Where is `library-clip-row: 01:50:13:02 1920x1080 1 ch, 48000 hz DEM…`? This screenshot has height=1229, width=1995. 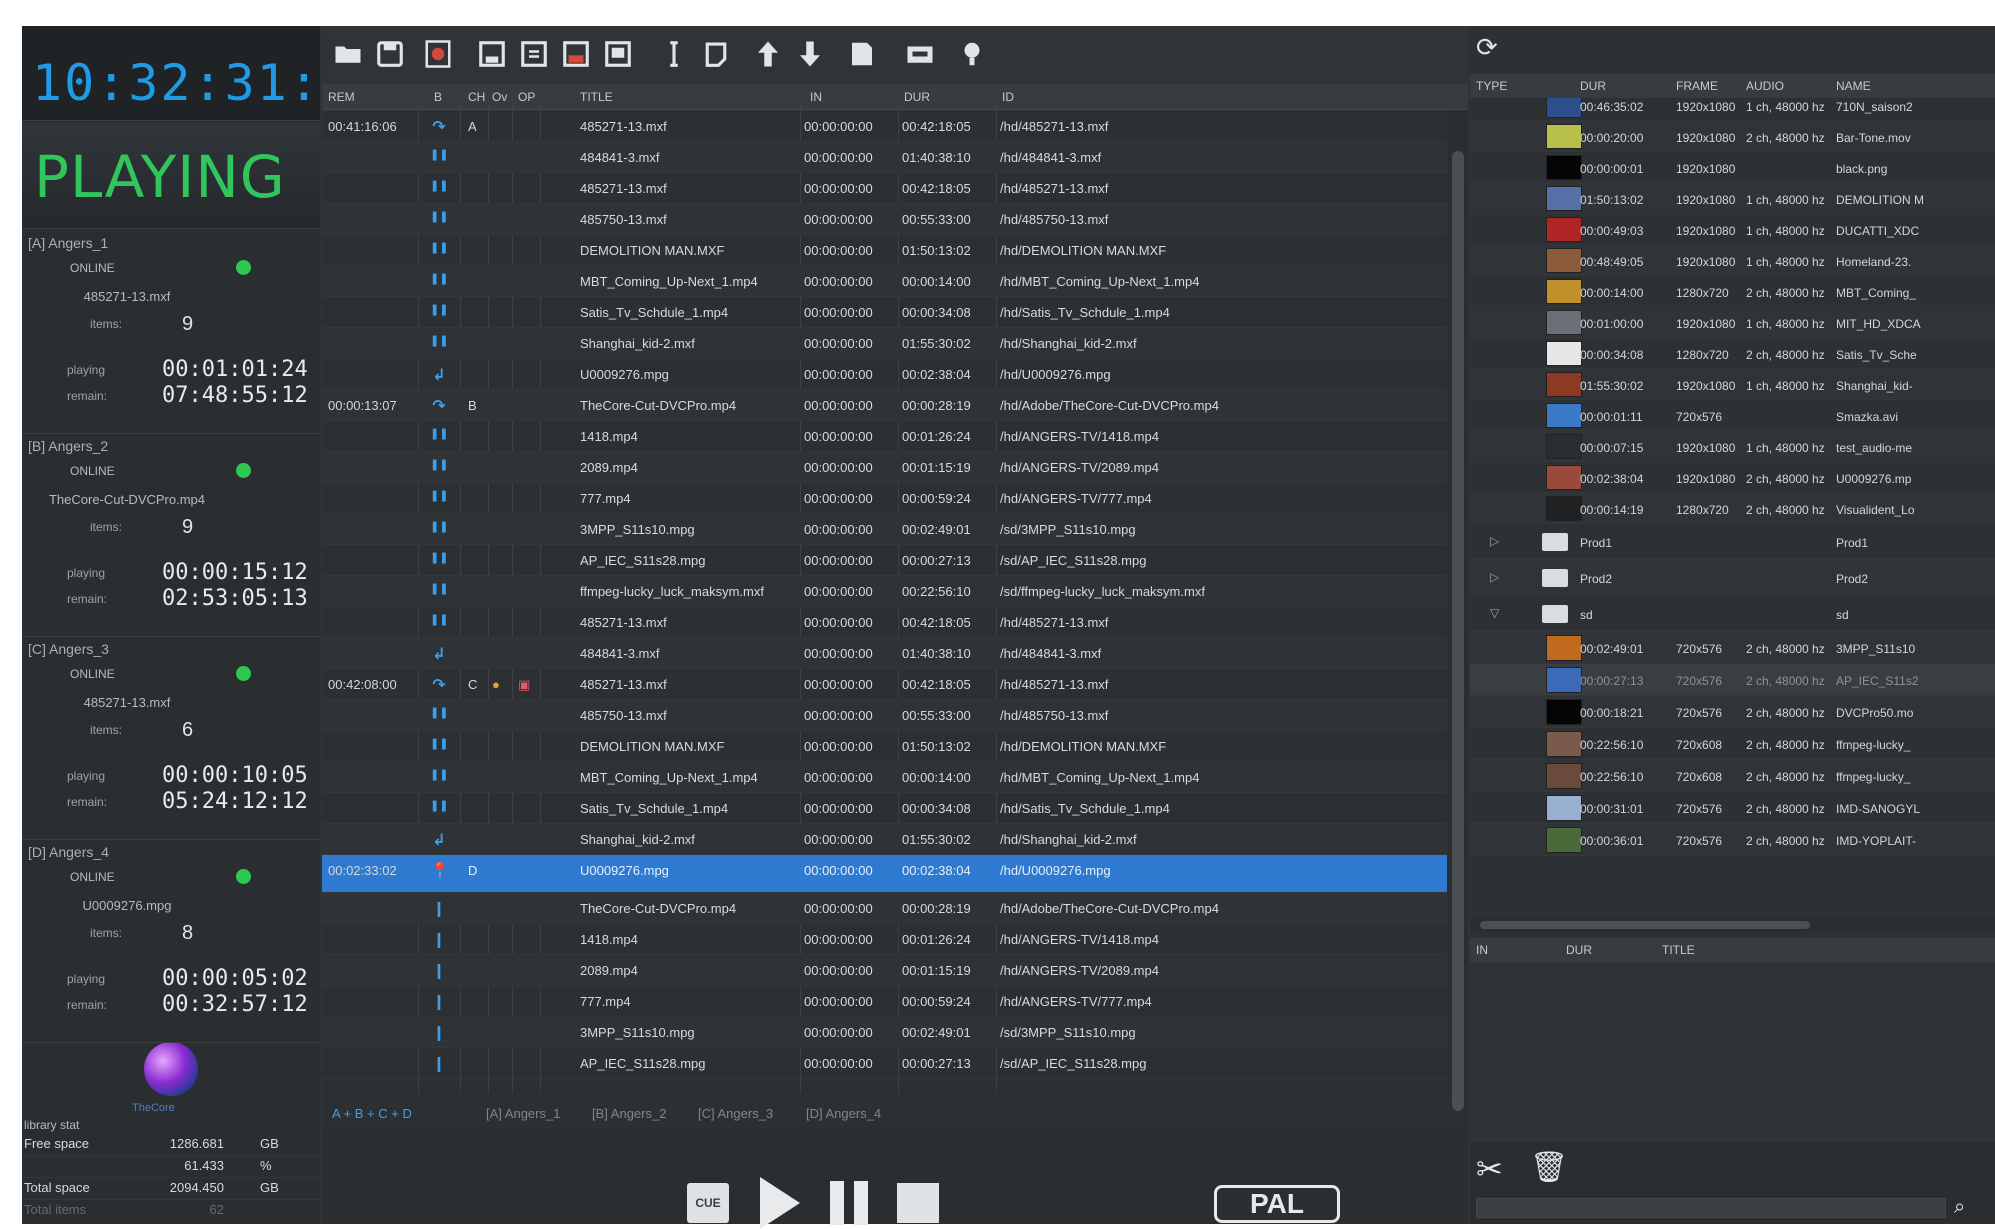
library-clip-row: 01:50:13:02 1920x1080 1 ch, 48000 hz DEM… is located at coordinates (1732, 198).